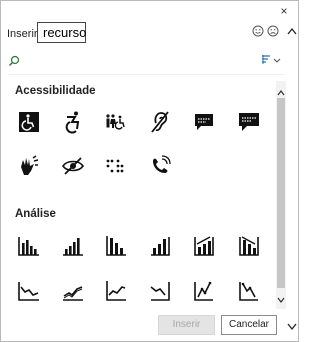  I want to click on gallery-scrollbar, so click(281, 195).